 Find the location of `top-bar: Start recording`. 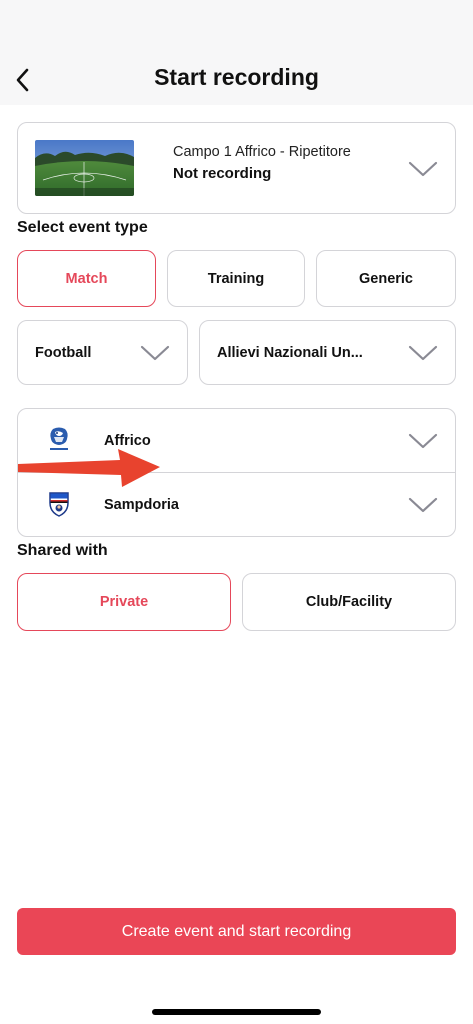

top-bar: Start recording is located at coordinates (236, 52).